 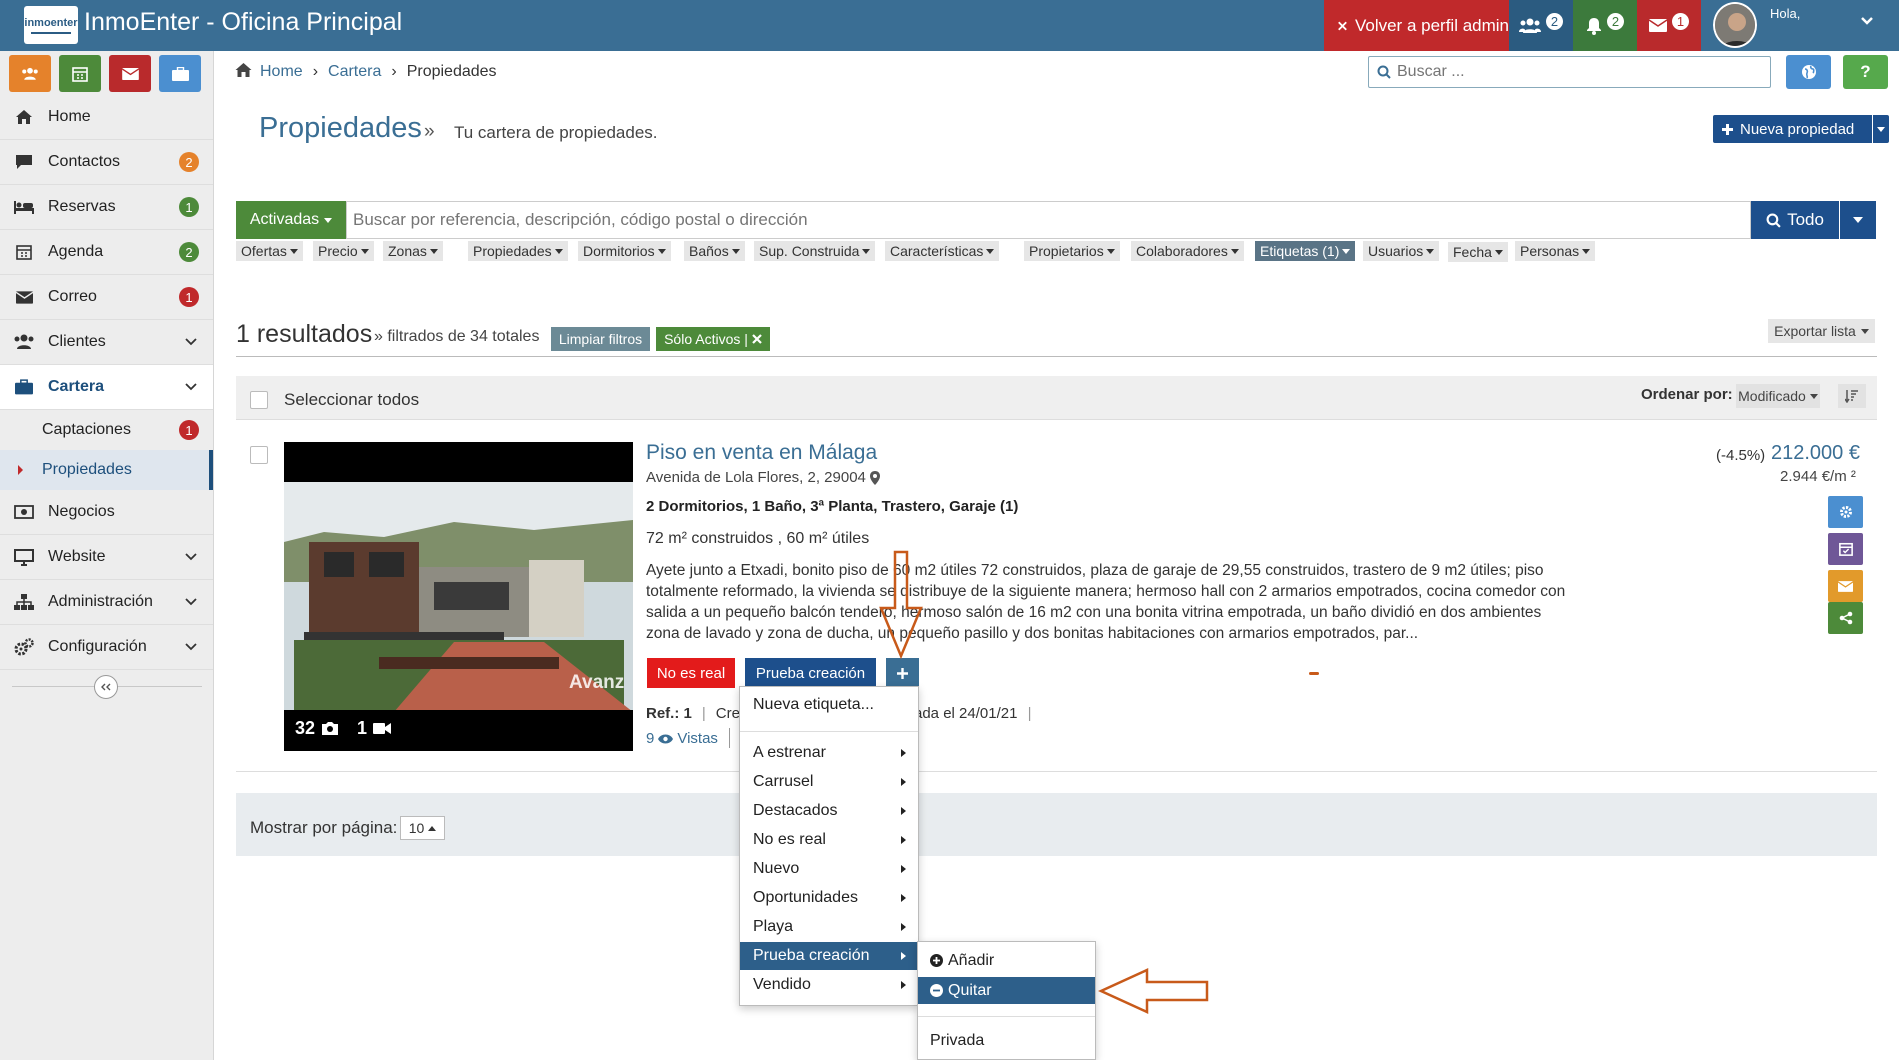 I want to click on filter-zonas: Zonas, so click(x=413, y=251).